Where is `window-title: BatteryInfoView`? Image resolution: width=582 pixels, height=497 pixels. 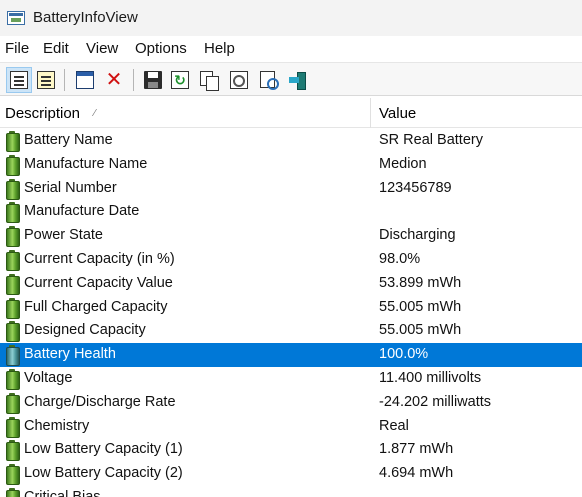
window-title: BatteryInfoView is located at coordinates (85, 17).